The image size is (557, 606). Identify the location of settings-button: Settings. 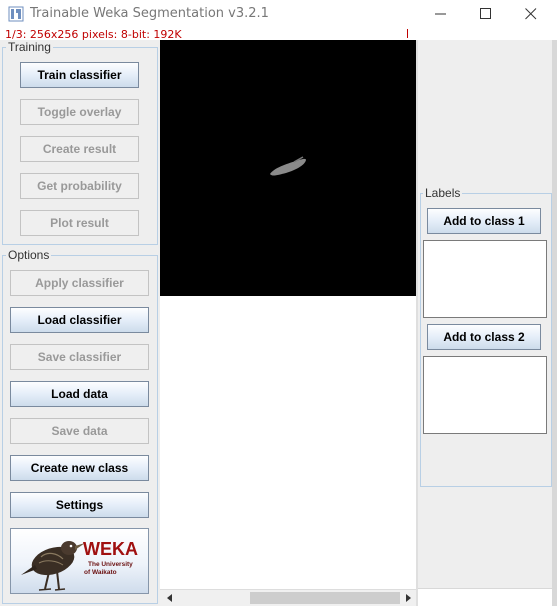
(79, 505).